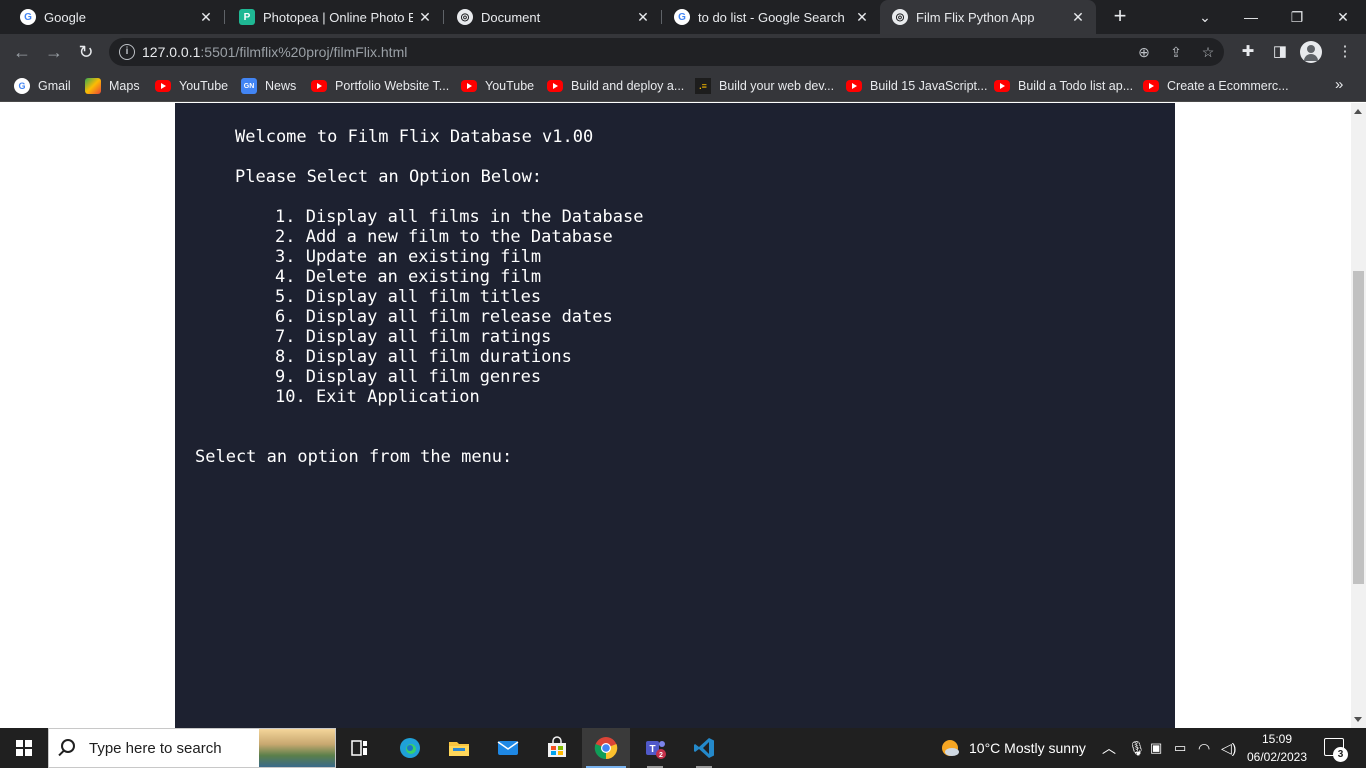 The width and height of the screenshot is (1366, 768). I want to click on site-info-icon: i, so click(127, 52).